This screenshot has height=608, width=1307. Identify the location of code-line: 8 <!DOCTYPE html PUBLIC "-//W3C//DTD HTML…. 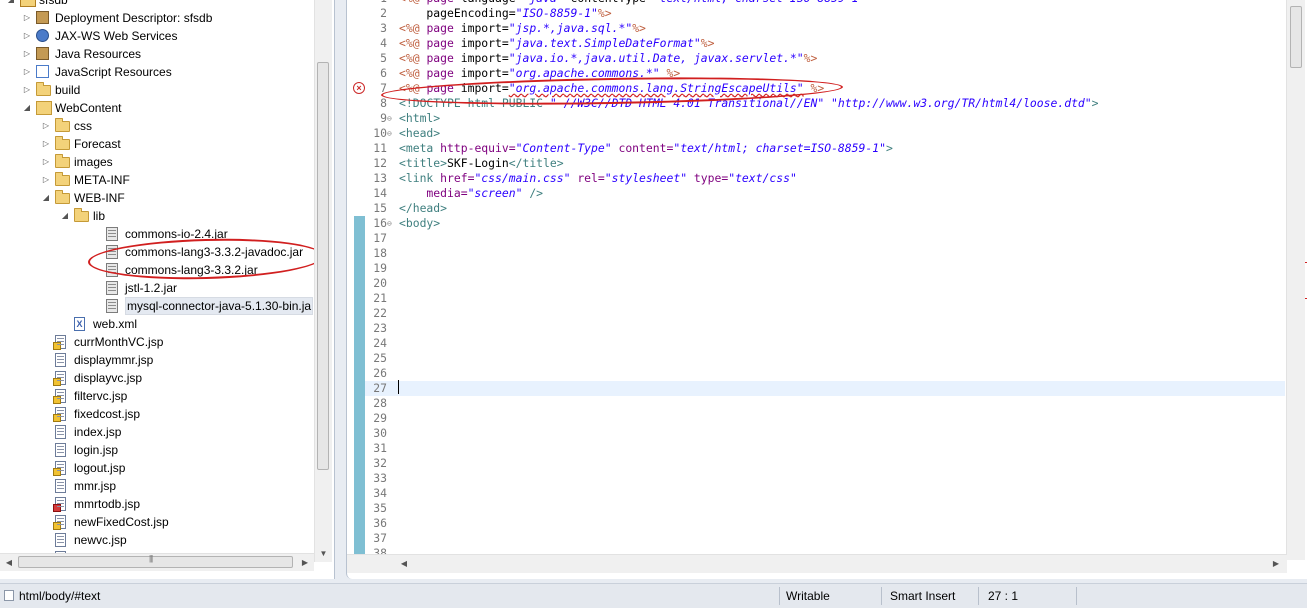
(825, 103).